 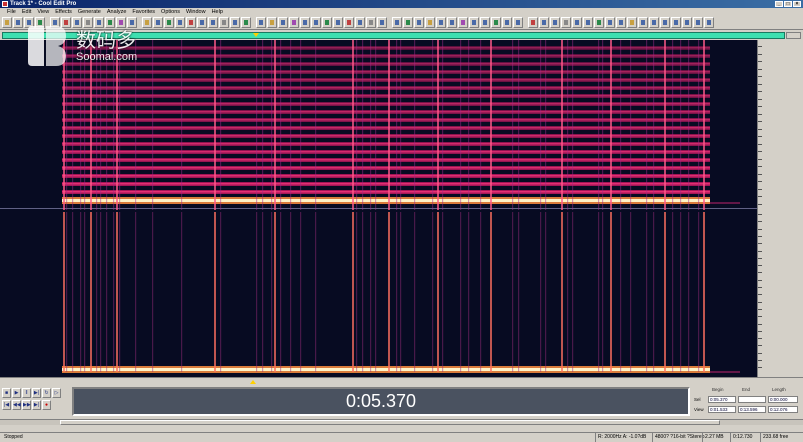 What do you see at coordinates (36, 393) in the screenshot?
I see `play-to-end-button: ▶|` at bounding box center [36, 393].